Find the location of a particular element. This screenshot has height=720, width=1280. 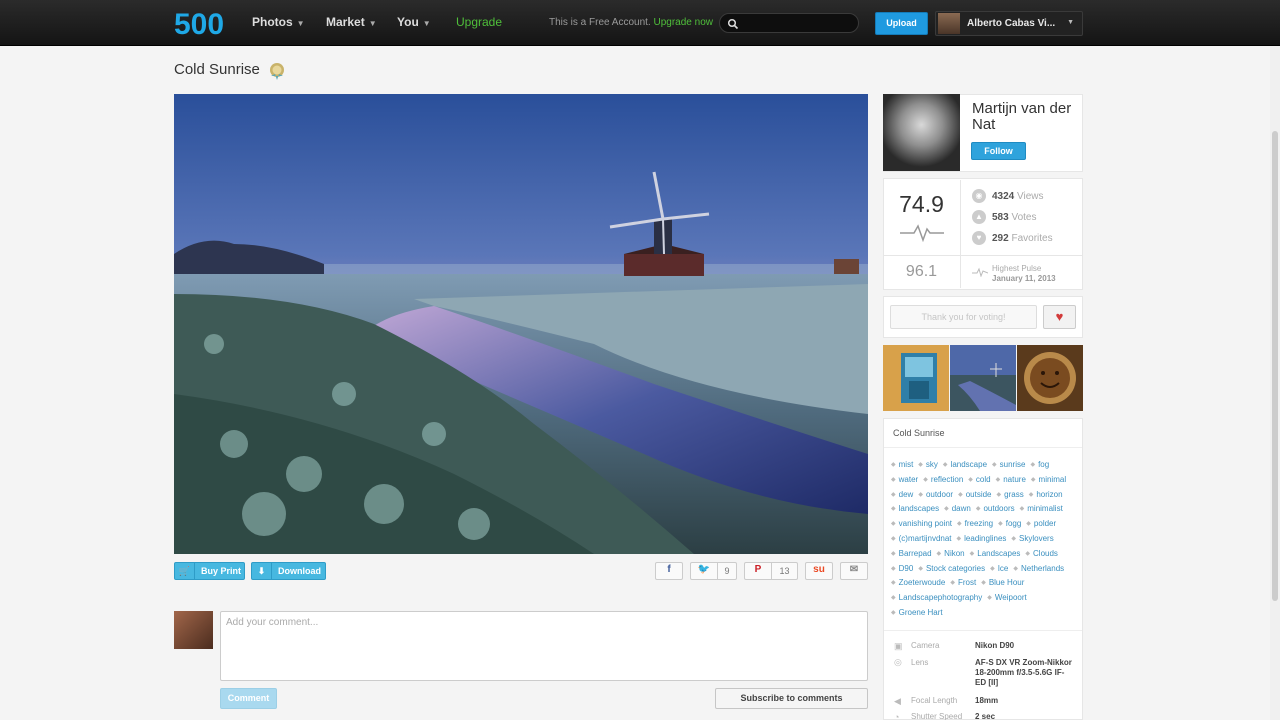

subscribe-comments-button: Subscribe to comments is located at coordinates (791, 698).